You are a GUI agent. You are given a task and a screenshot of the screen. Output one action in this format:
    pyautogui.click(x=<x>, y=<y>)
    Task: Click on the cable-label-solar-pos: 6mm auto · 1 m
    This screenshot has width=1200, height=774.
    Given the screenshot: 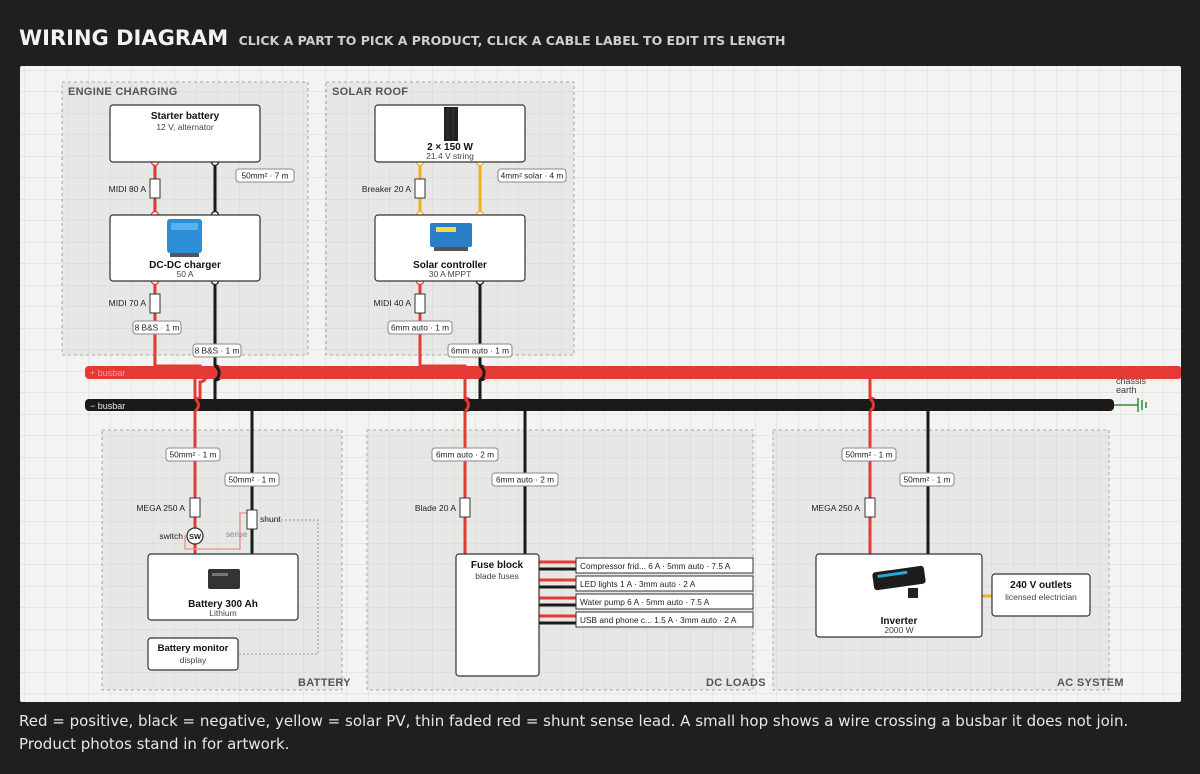 What is the action you would take?
    pyautogui.click(x=420, y=327)
    